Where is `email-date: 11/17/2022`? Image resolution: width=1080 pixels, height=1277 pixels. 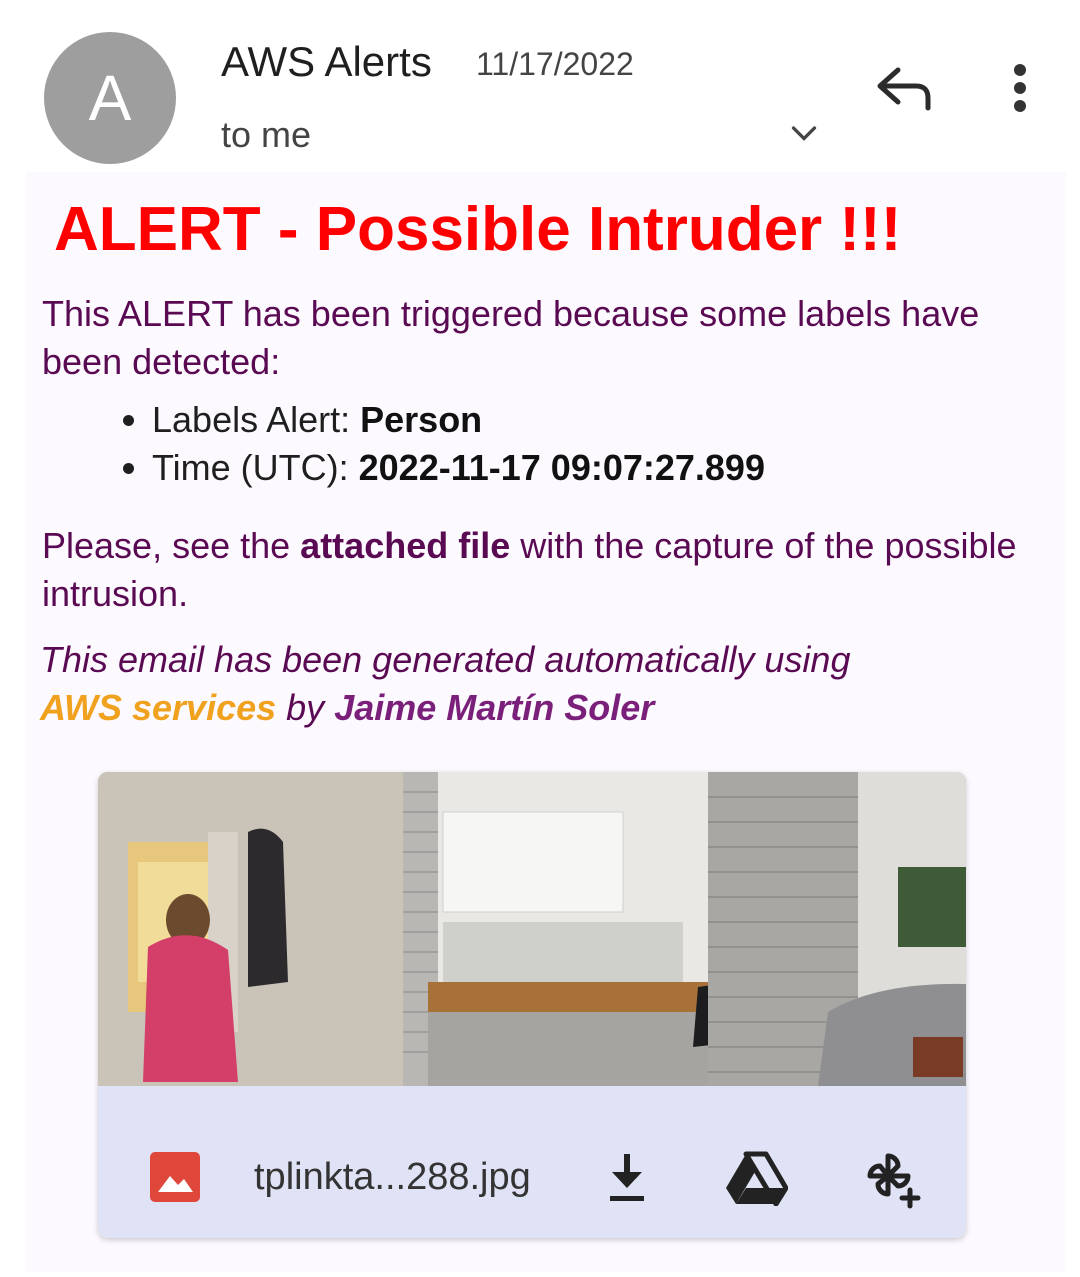
email-date: 11/17/2022 is located at coordinates (555, 64).